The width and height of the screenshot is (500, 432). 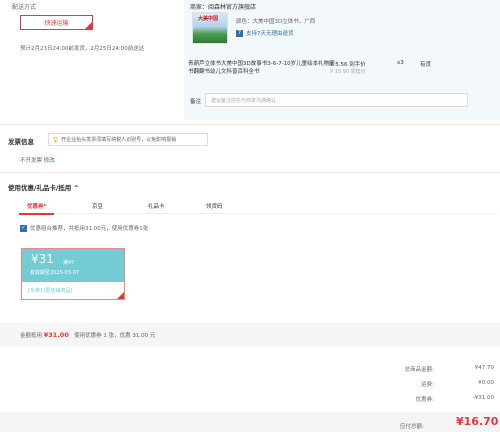 I want to click on product-stock: 有货, so click(x=426, y=65).